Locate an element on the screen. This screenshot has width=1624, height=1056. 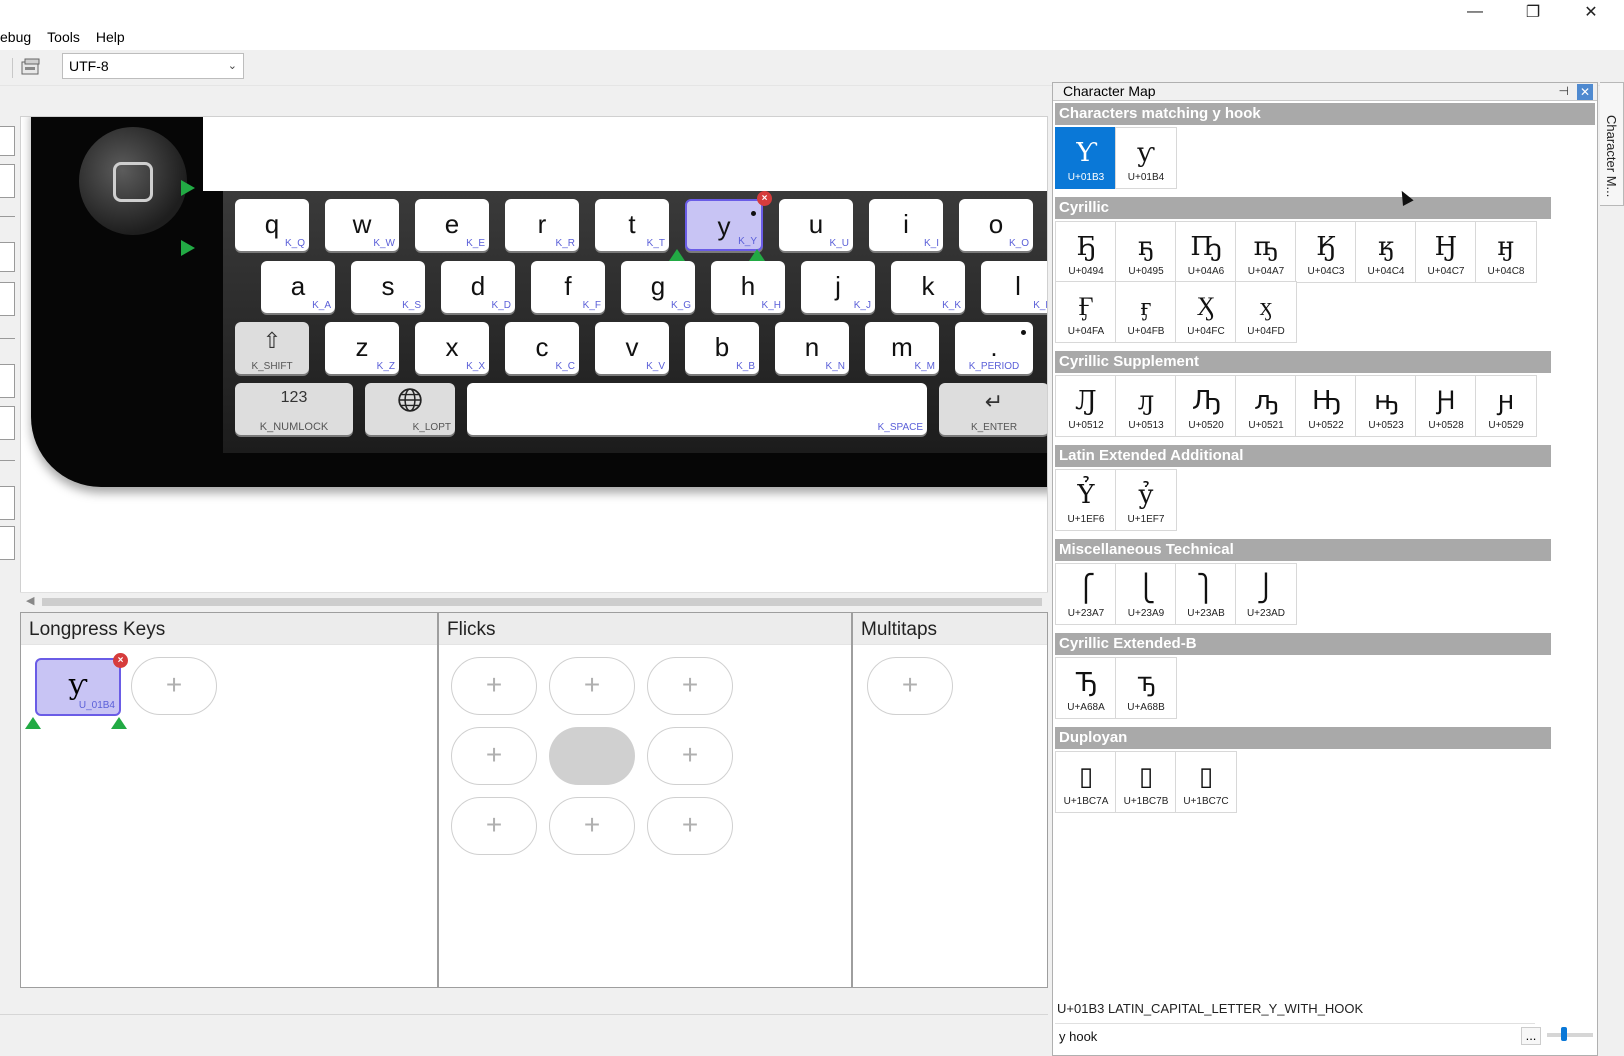
add-longpress-button: + is located at coordinates (174, 686).